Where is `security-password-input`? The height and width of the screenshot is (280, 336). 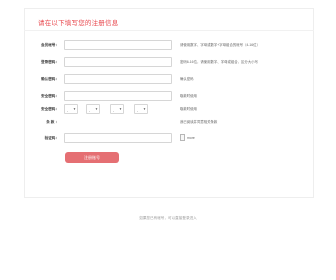 security-password-input is located at coordinates (118, 96).